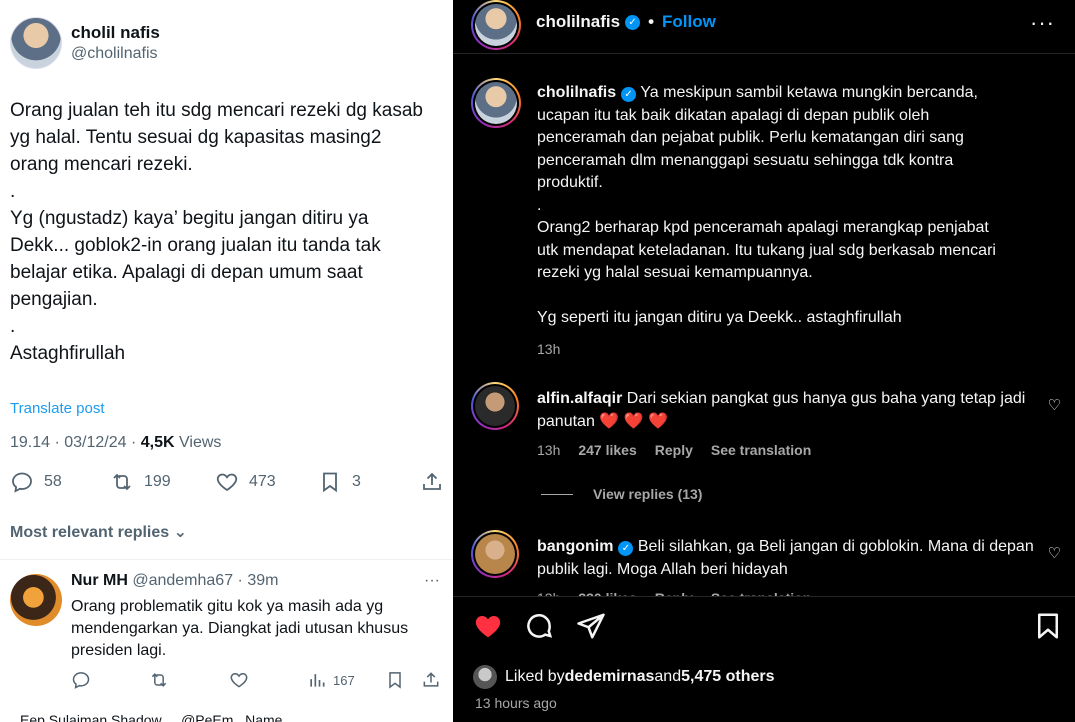  What do you see at coordinates (115, 33) in the screenshot?
I see `author-name: cholil nafis` at bounding box center [115, 33].